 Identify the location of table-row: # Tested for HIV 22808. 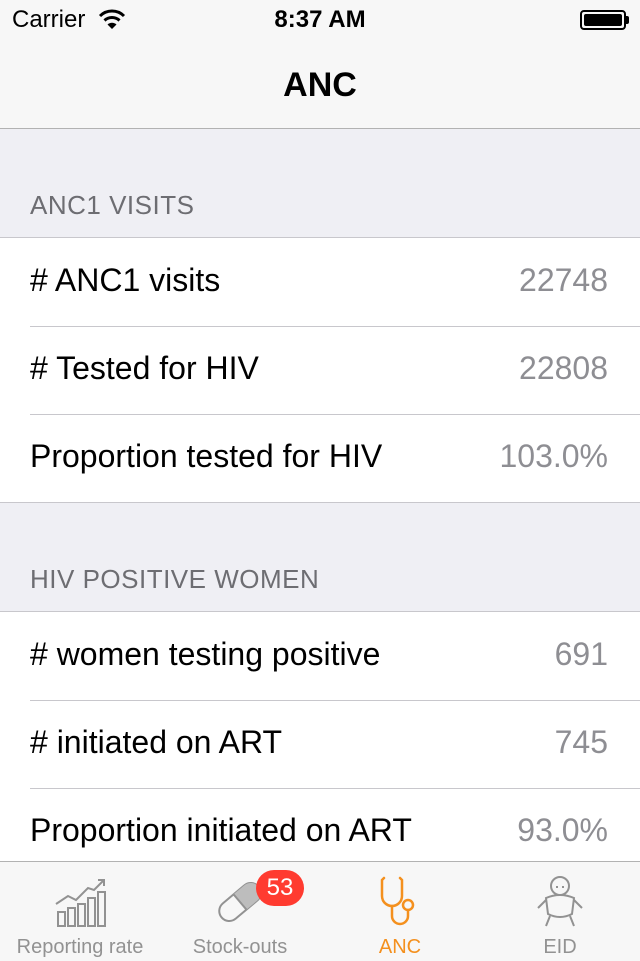
(320, 370).